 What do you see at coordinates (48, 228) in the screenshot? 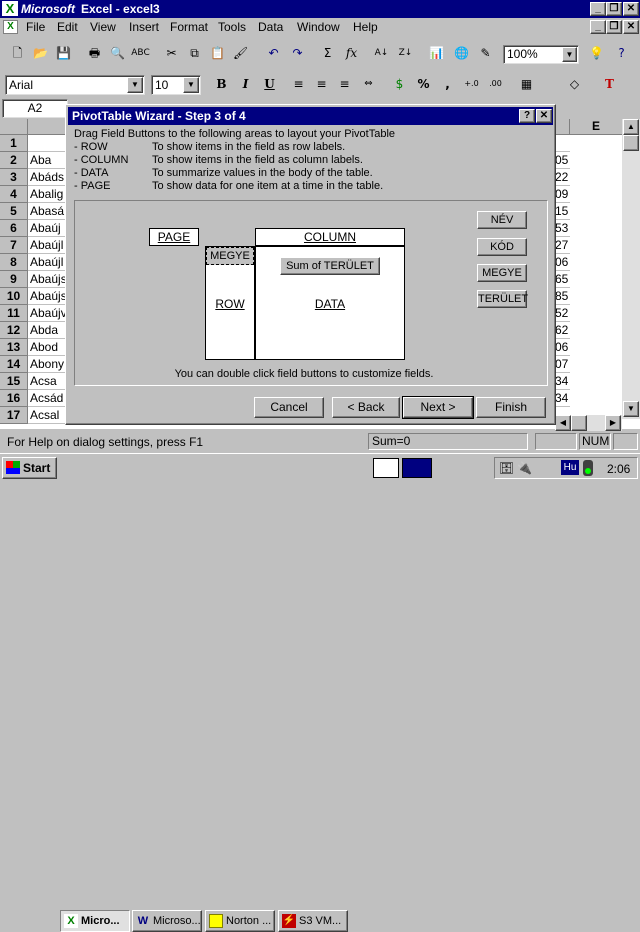
I see `cell-a: Abaúj` at bounding box center [48, 228].